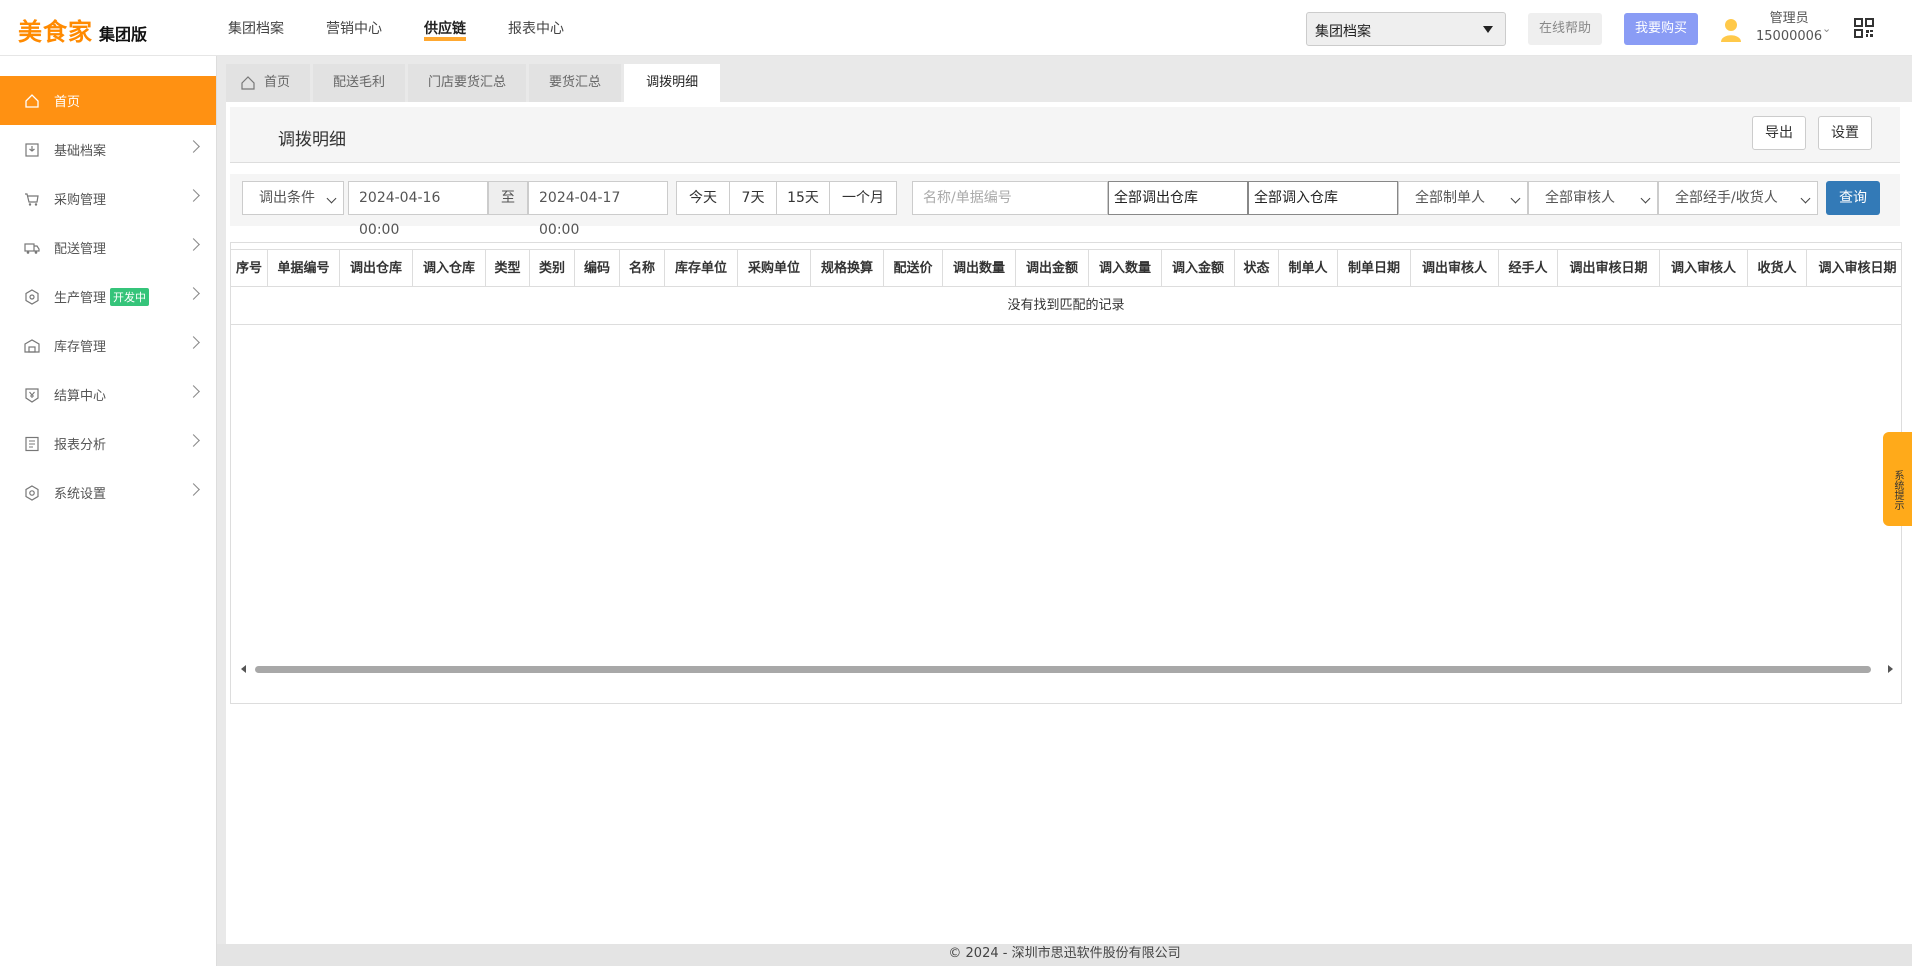 The height and width of the screenshot is (966, 1912). Describe the element at coordinates (803, 198) in the screenshot. I see `quick-15days-button: 15天` at that location.